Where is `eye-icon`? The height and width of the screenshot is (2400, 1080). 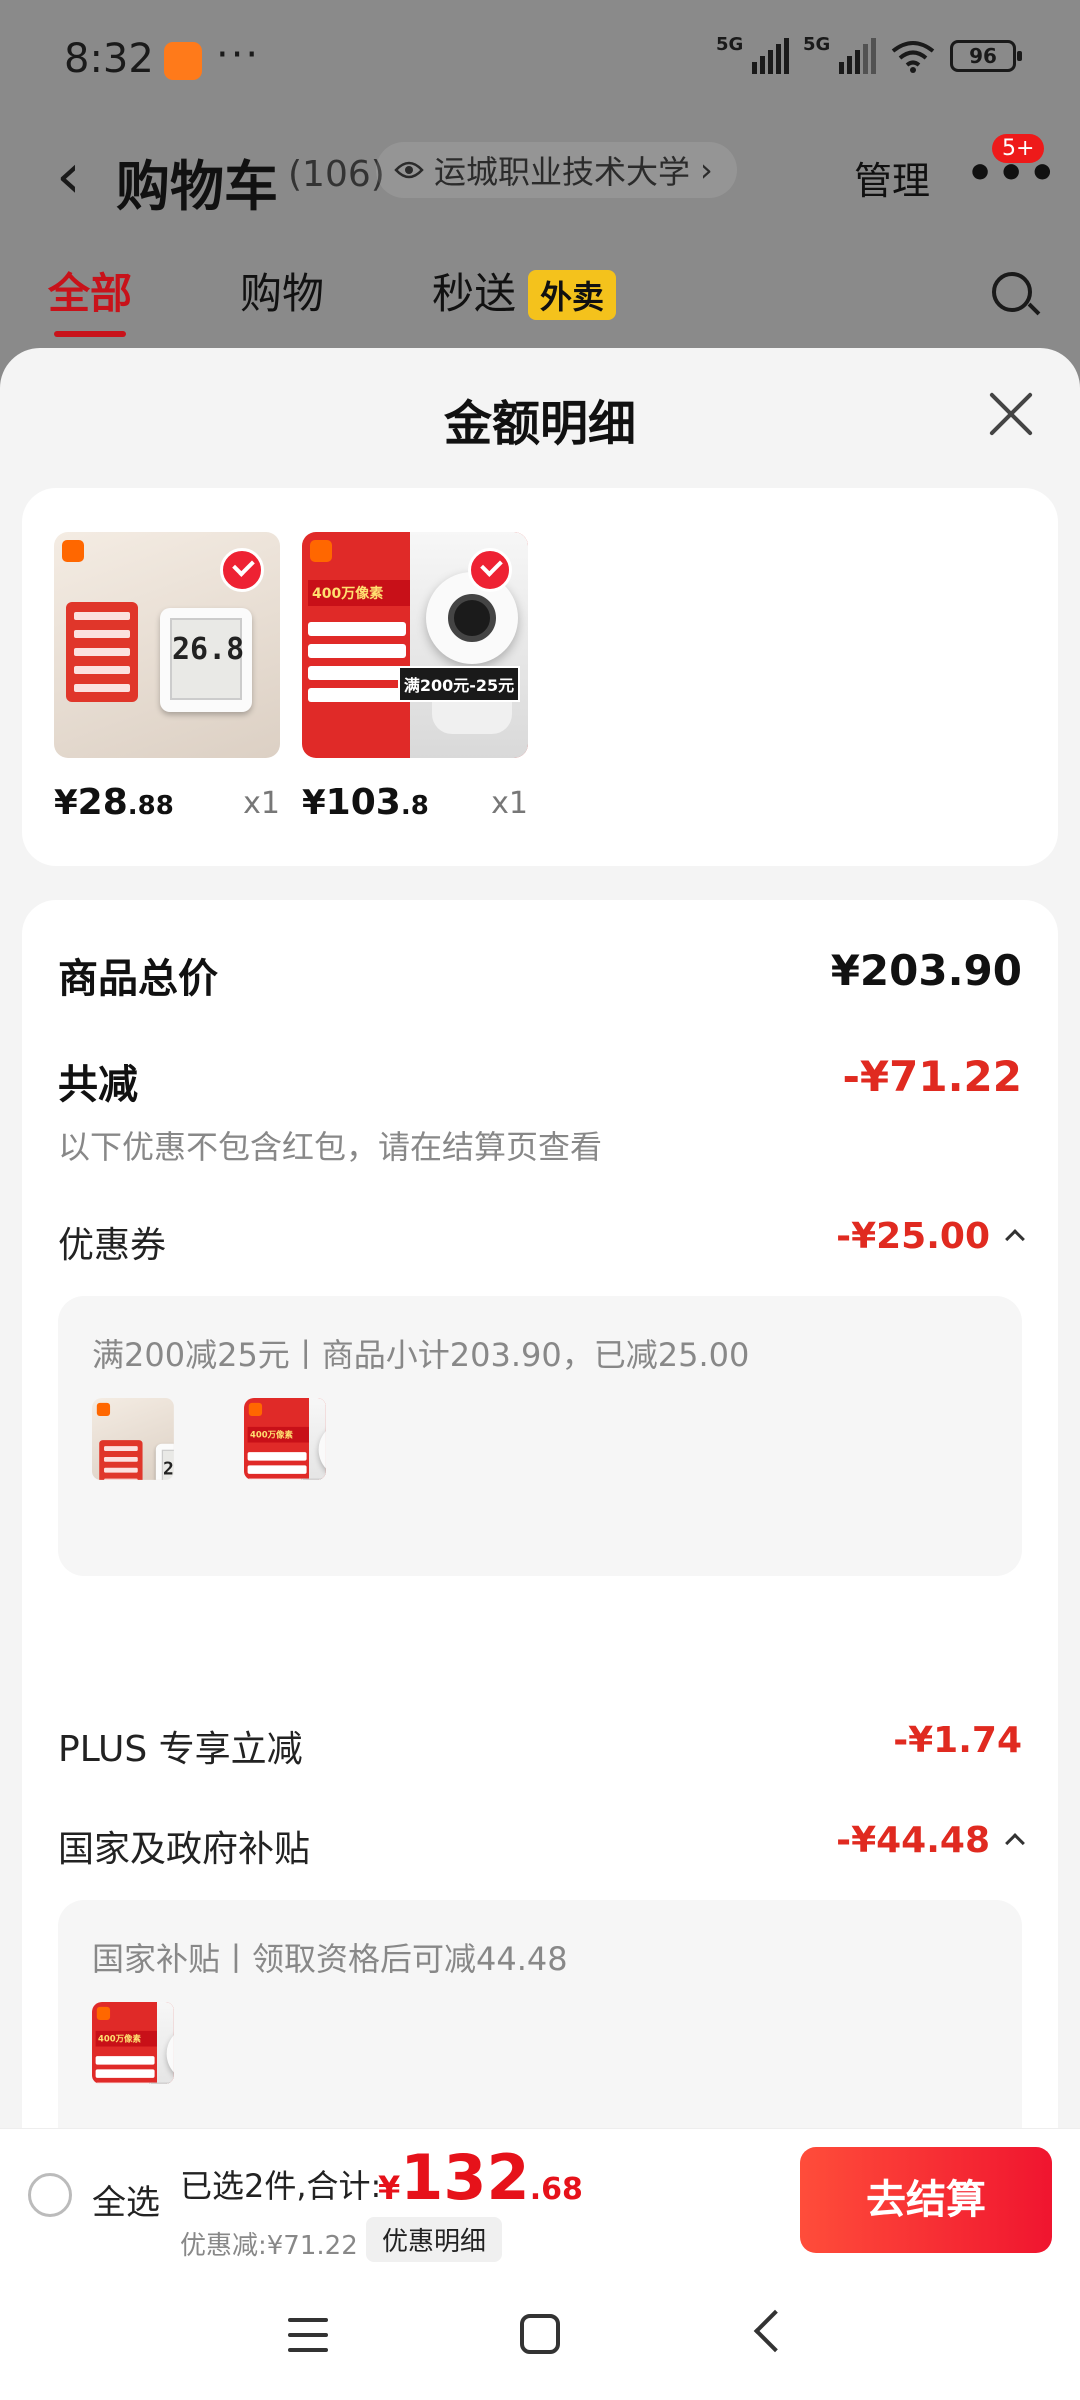 eye-icon is located at coordinates (409, 170).